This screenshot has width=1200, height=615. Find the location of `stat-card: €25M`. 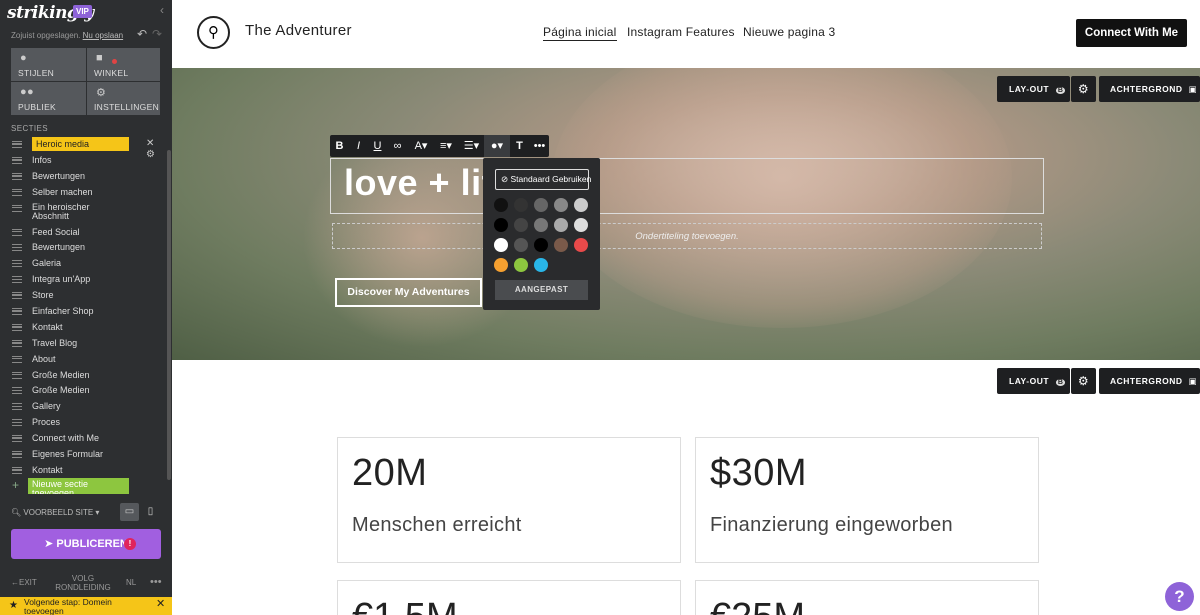

stat-card: €25M is located at coordinates (867, 597).